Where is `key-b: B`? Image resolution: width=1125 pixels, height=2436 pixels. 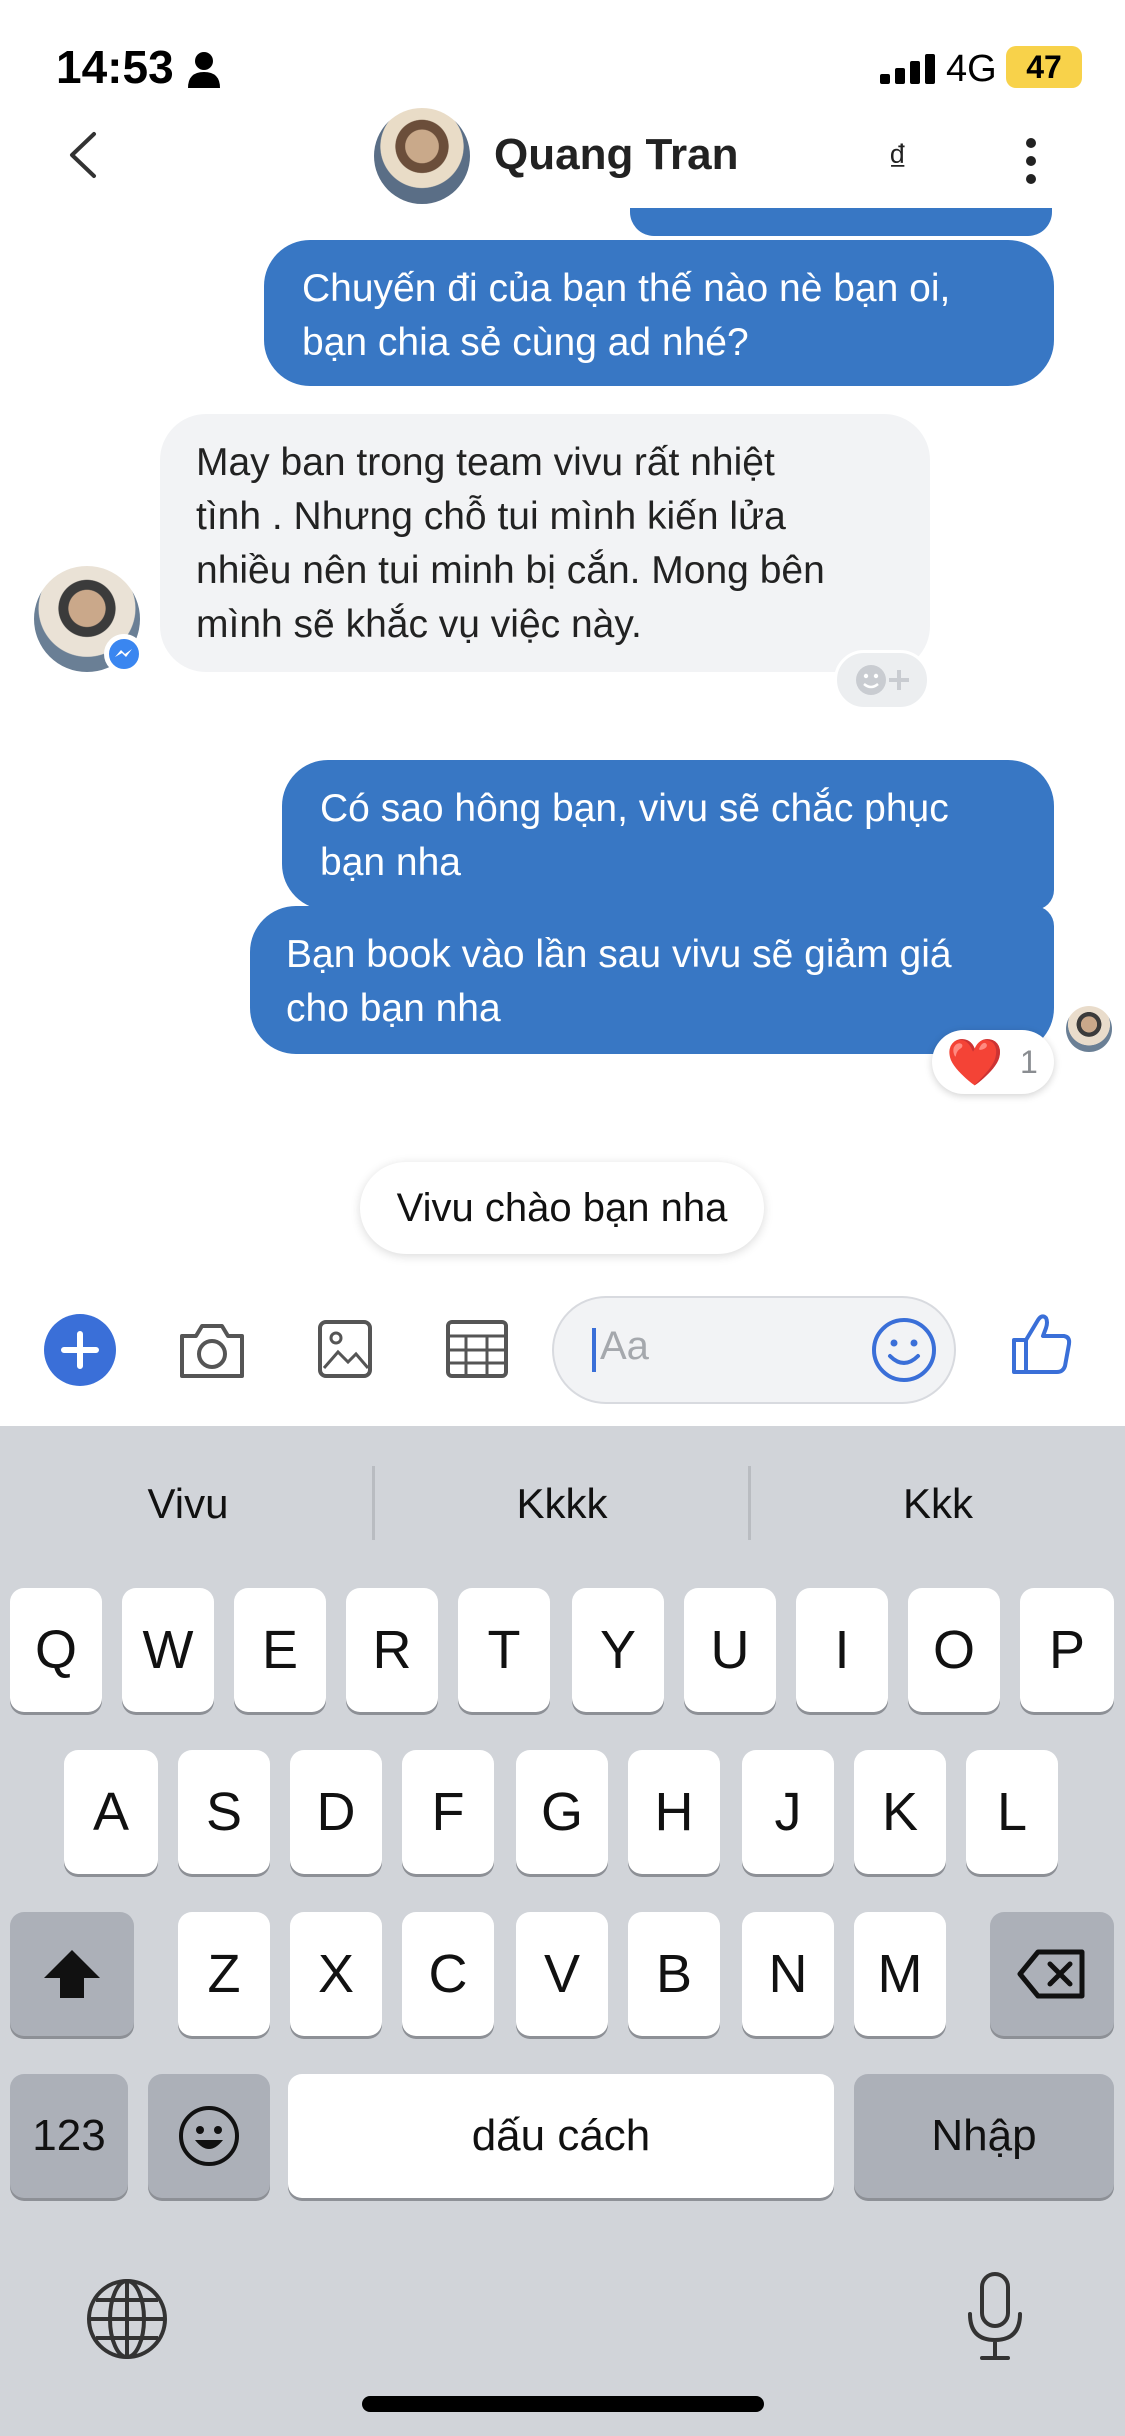 key-b: B is located at coordinates (674, 1974).